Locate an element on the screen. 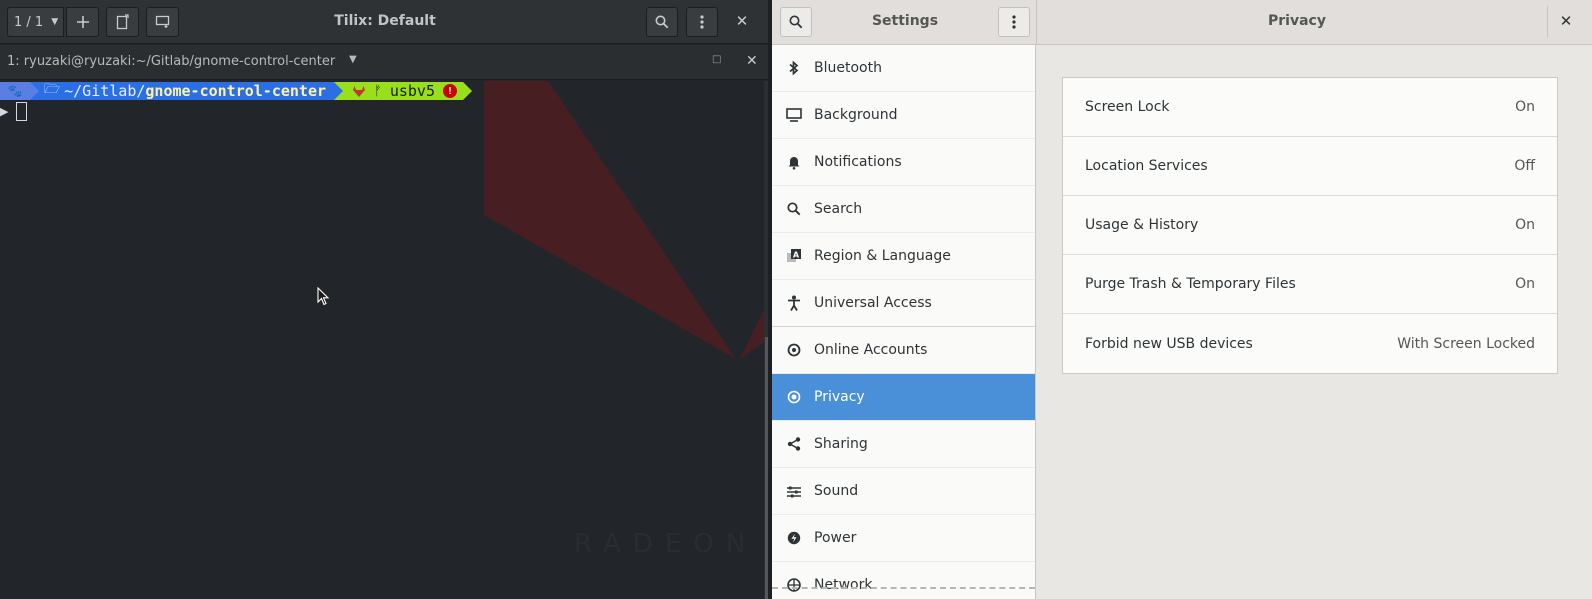  sidebar-item-label: Power is located at coordinates (835, 538).